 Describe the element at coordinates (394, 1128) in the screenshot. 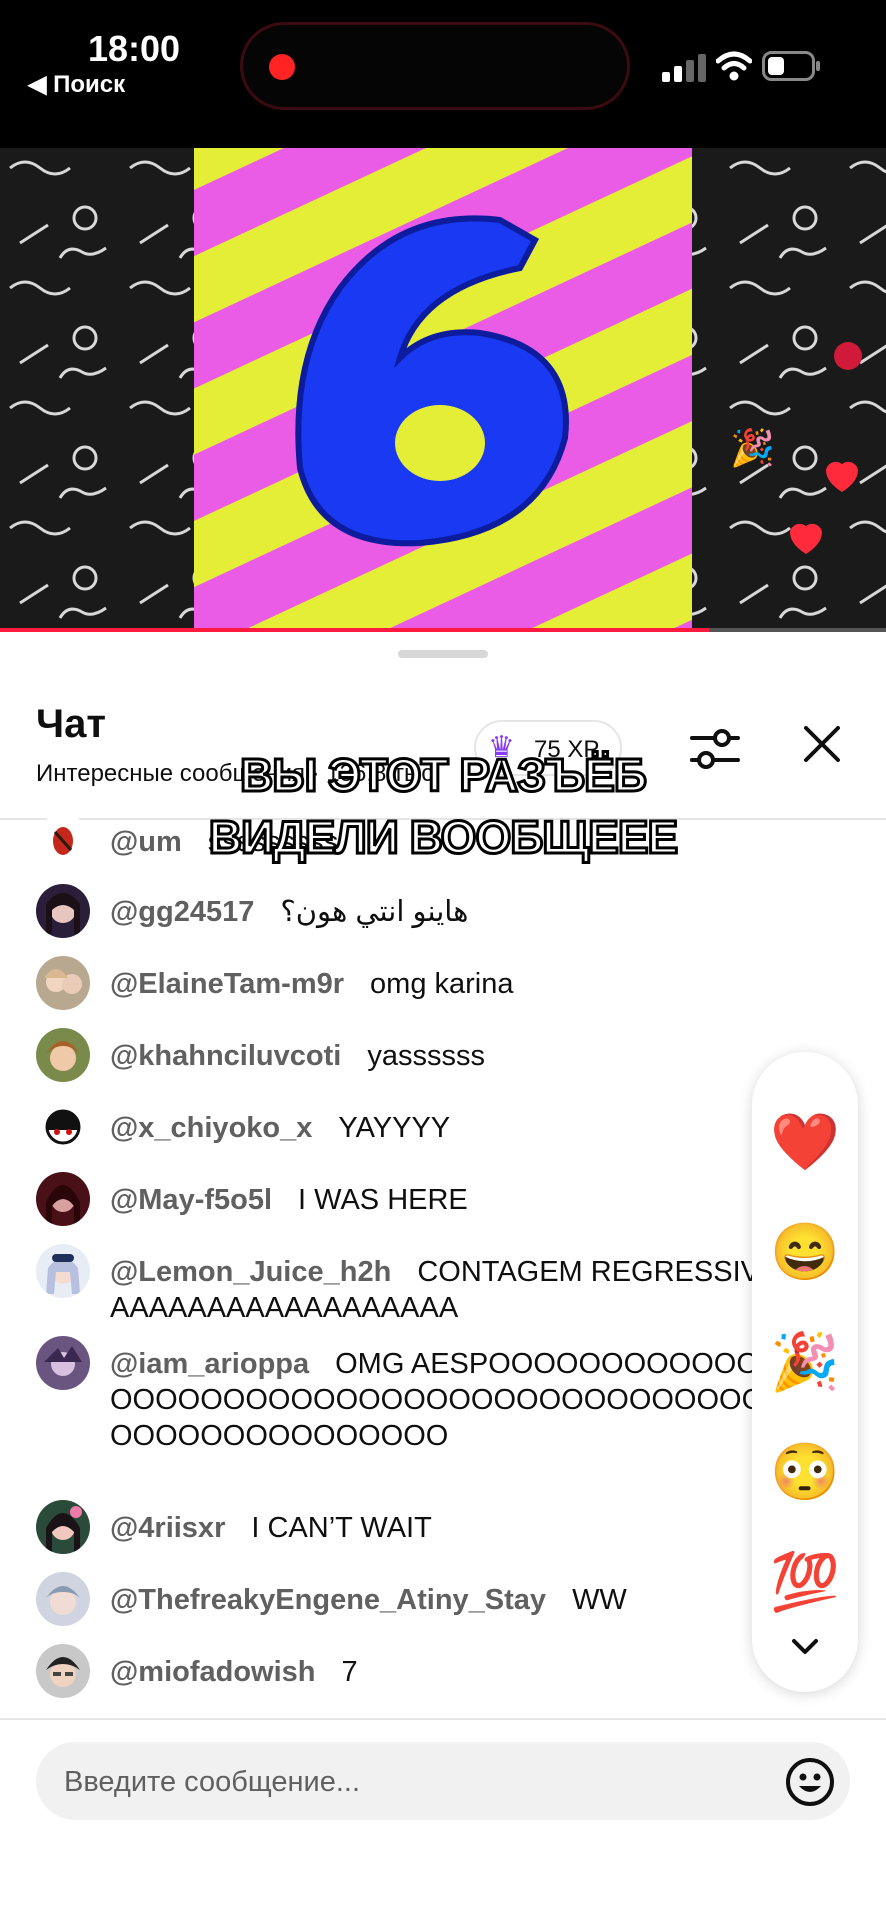

I see `message-text: YAYYYY` at that location.